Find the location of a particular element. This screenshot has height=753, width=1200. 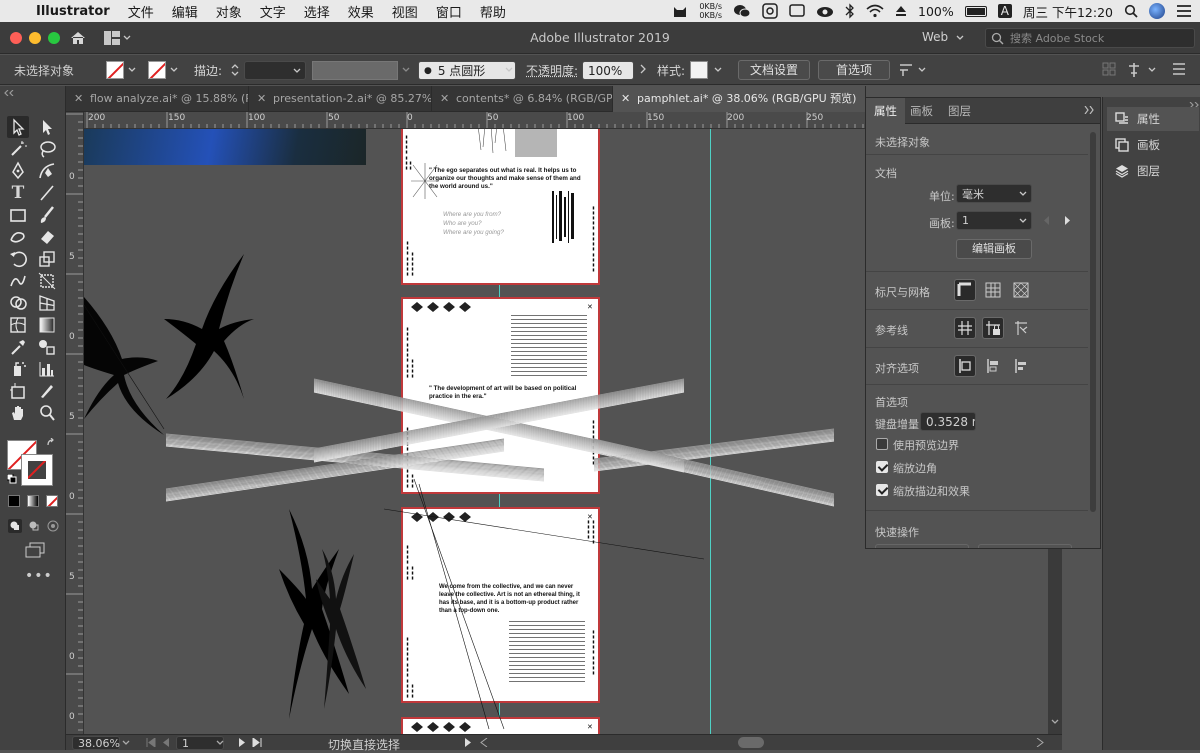

draw-inside-icon is located at coordinates (53, 526).